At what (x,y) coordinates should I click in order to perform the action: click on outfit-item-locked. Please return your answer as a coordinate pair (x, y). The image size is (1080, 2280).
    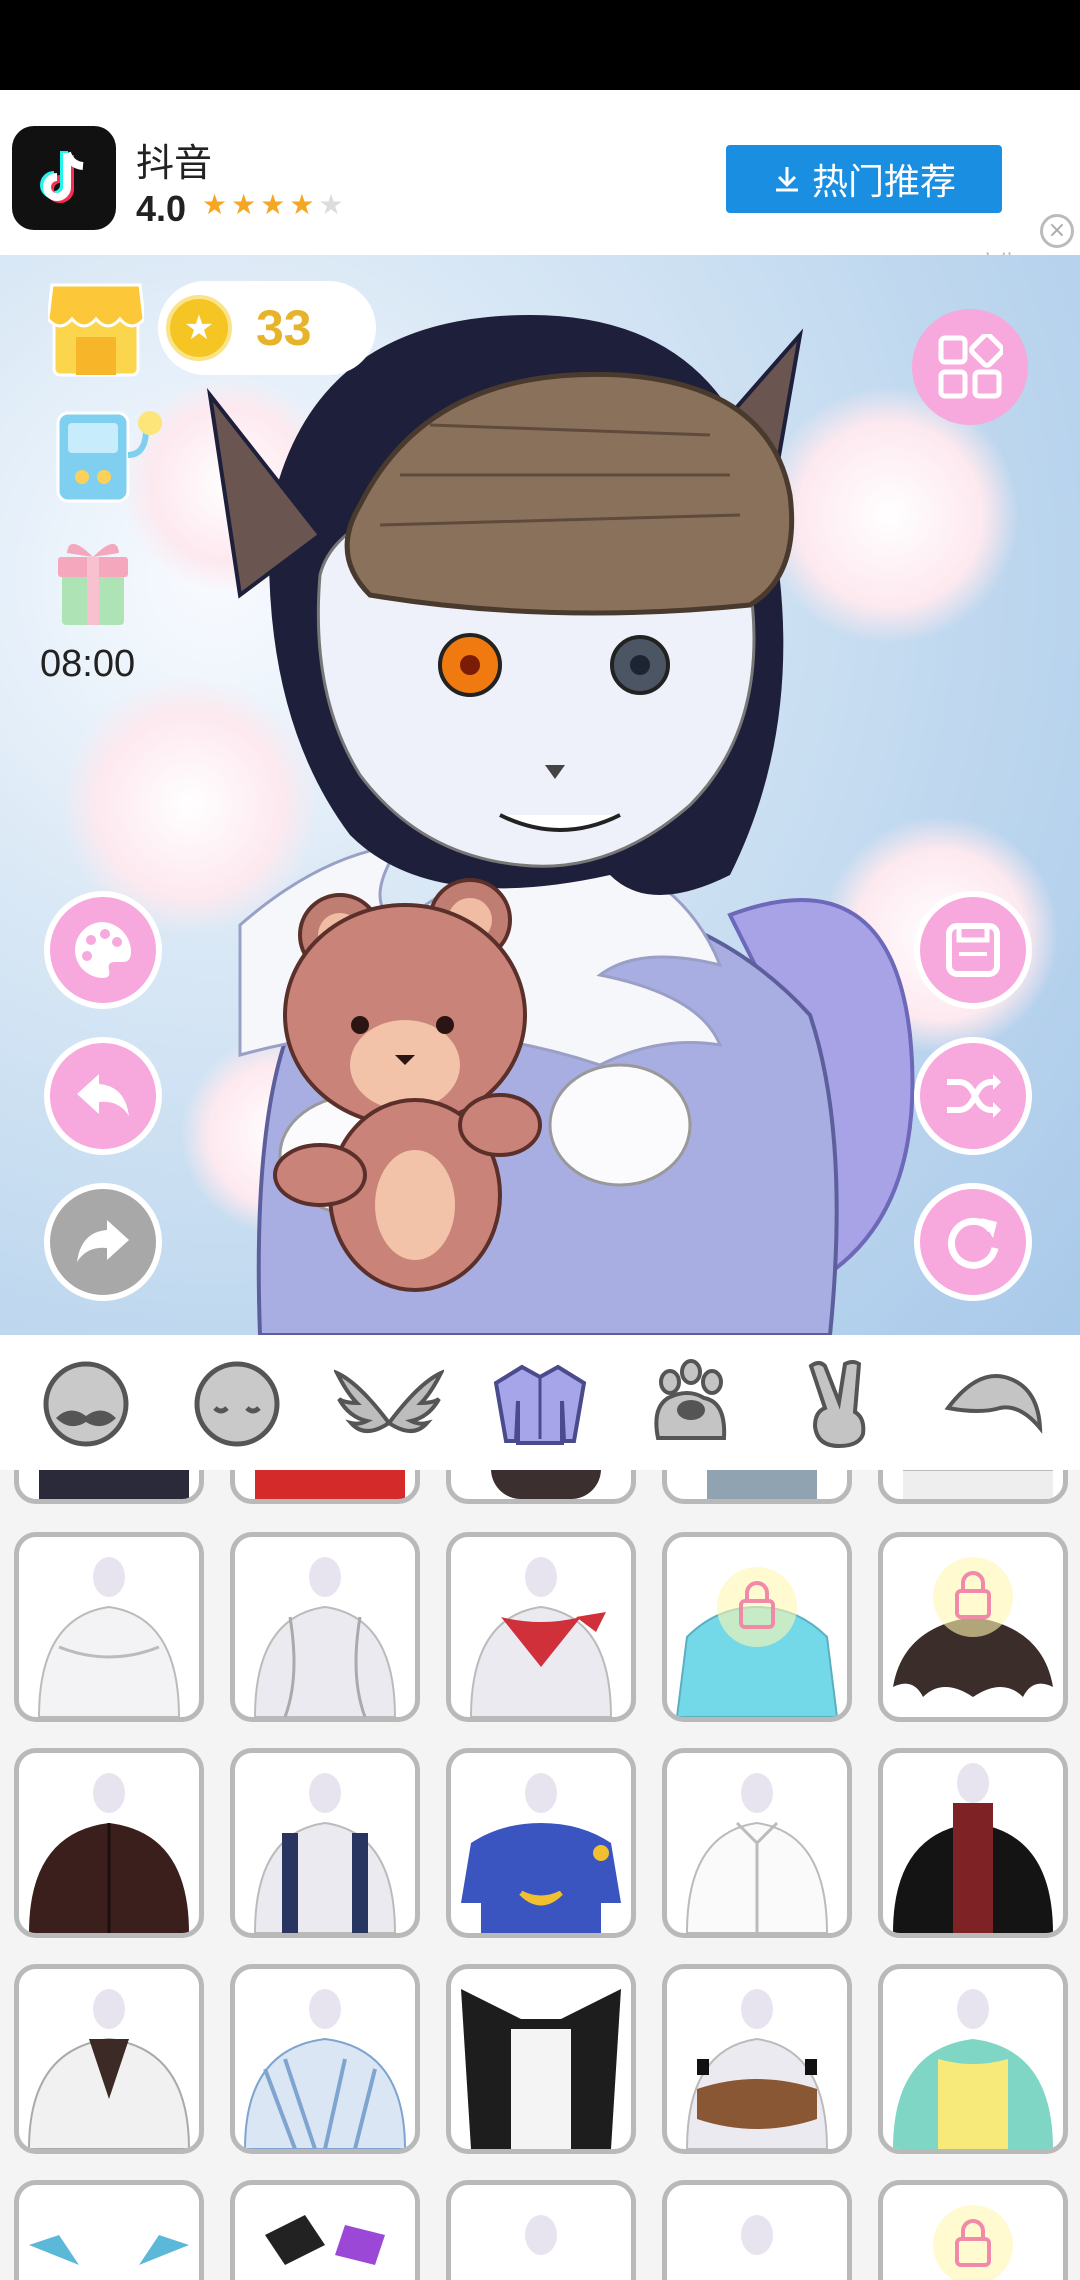
    Looking at the image, I should click on (973, 2230).